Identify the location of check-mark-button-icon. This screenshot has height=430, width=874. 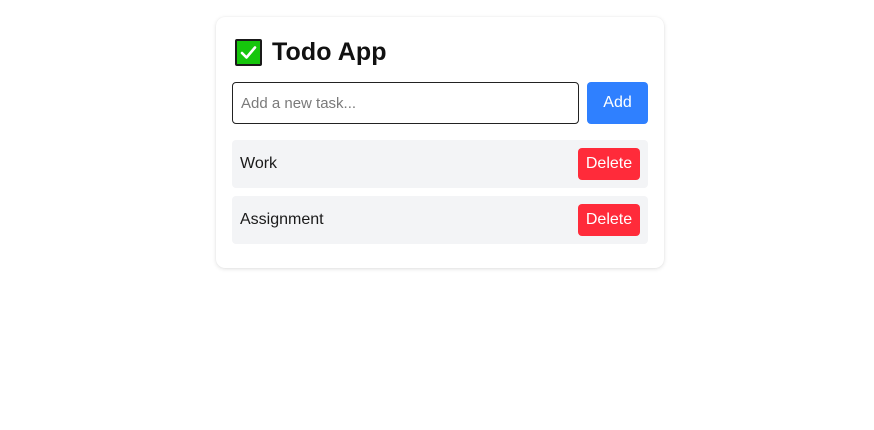
(248, 52).